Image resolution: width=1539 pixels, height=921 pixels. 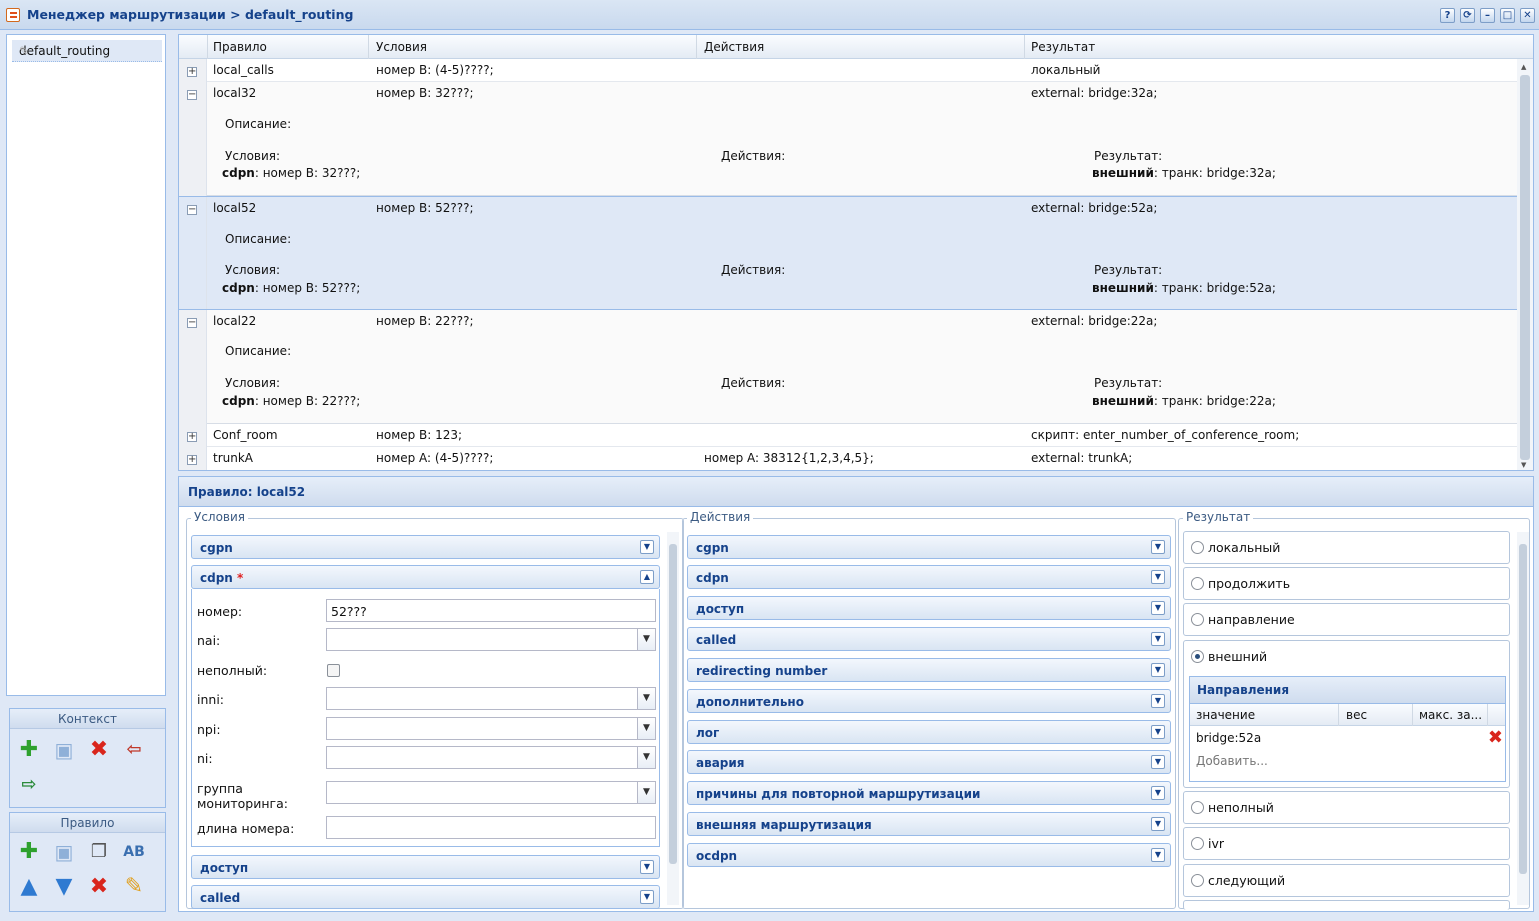 What do you see at coordinates (29, 852) in the screenshot?
I see `add-rule-icon: ✚` at bounding box center [29, 852].